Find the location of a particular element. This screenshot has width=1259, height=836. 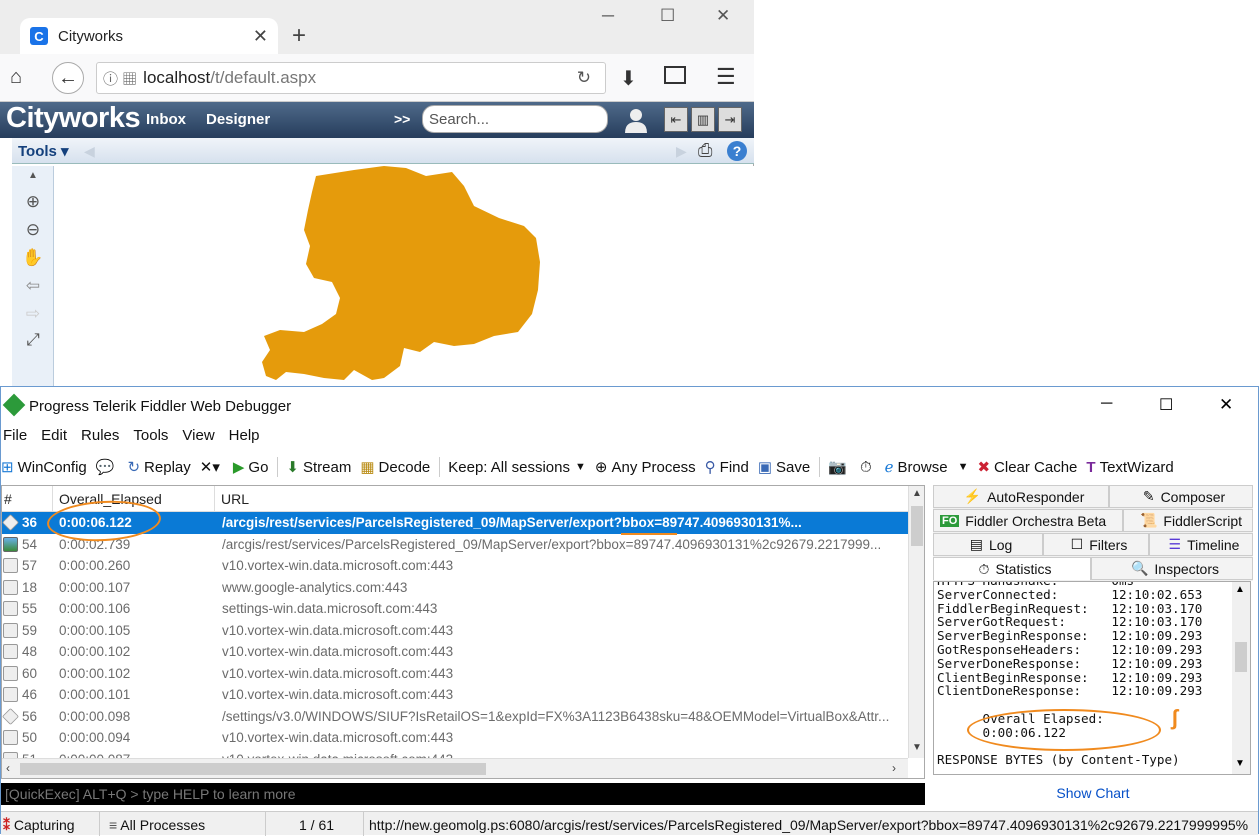

collapse-arrow-icon: ▲ is located at coordinates (33, 181).